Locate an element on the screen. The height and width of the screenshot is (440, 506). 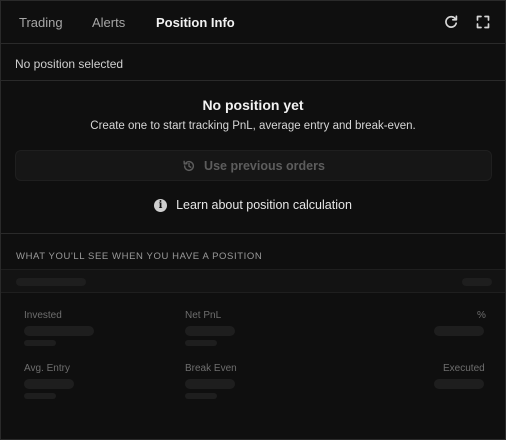
refresh-icon is located at coordinates (451, 22).